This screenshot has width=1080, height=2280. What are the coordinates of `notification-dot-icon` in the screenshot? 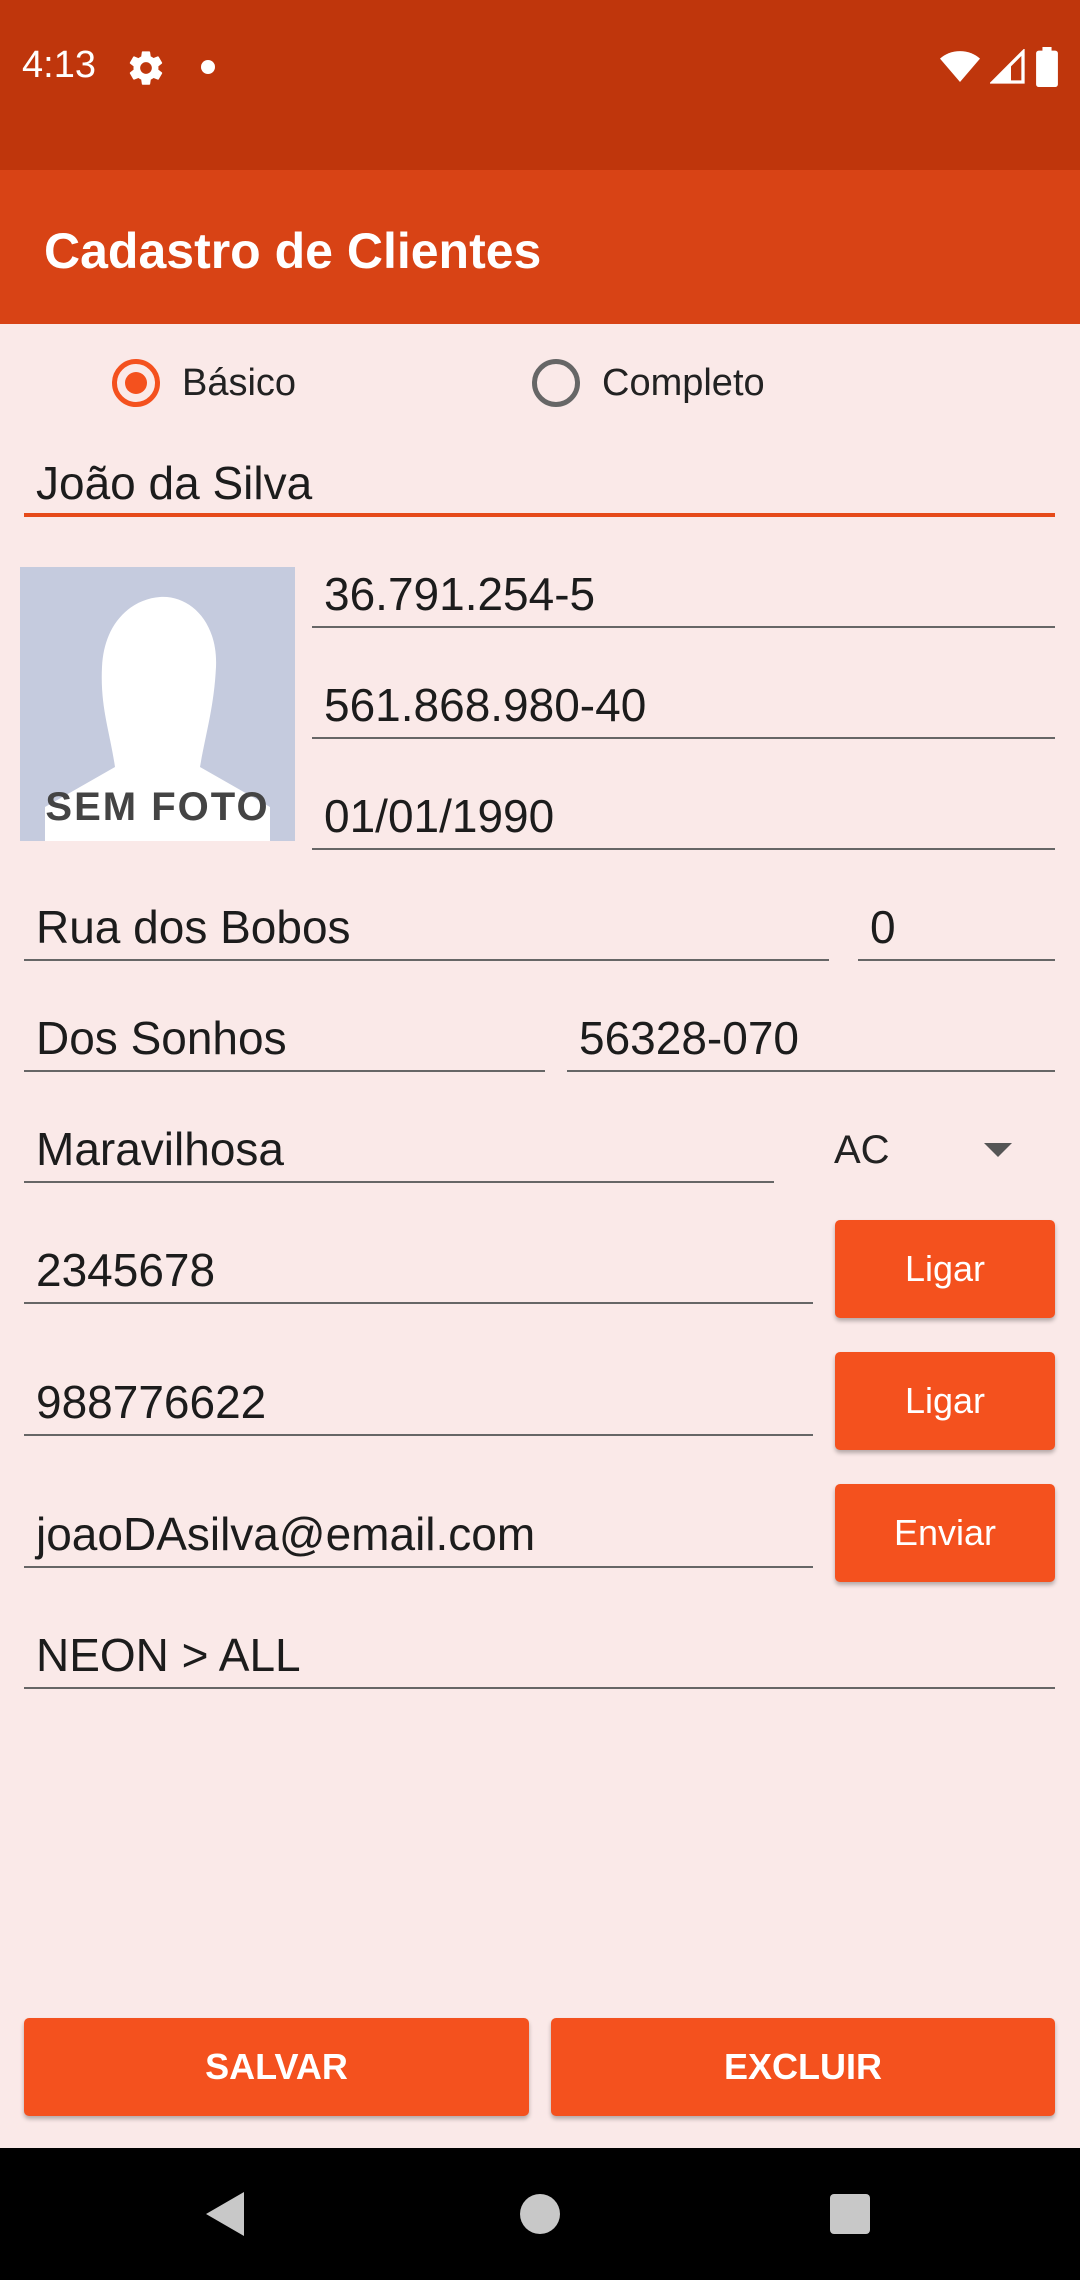 It's located at (208, 67).